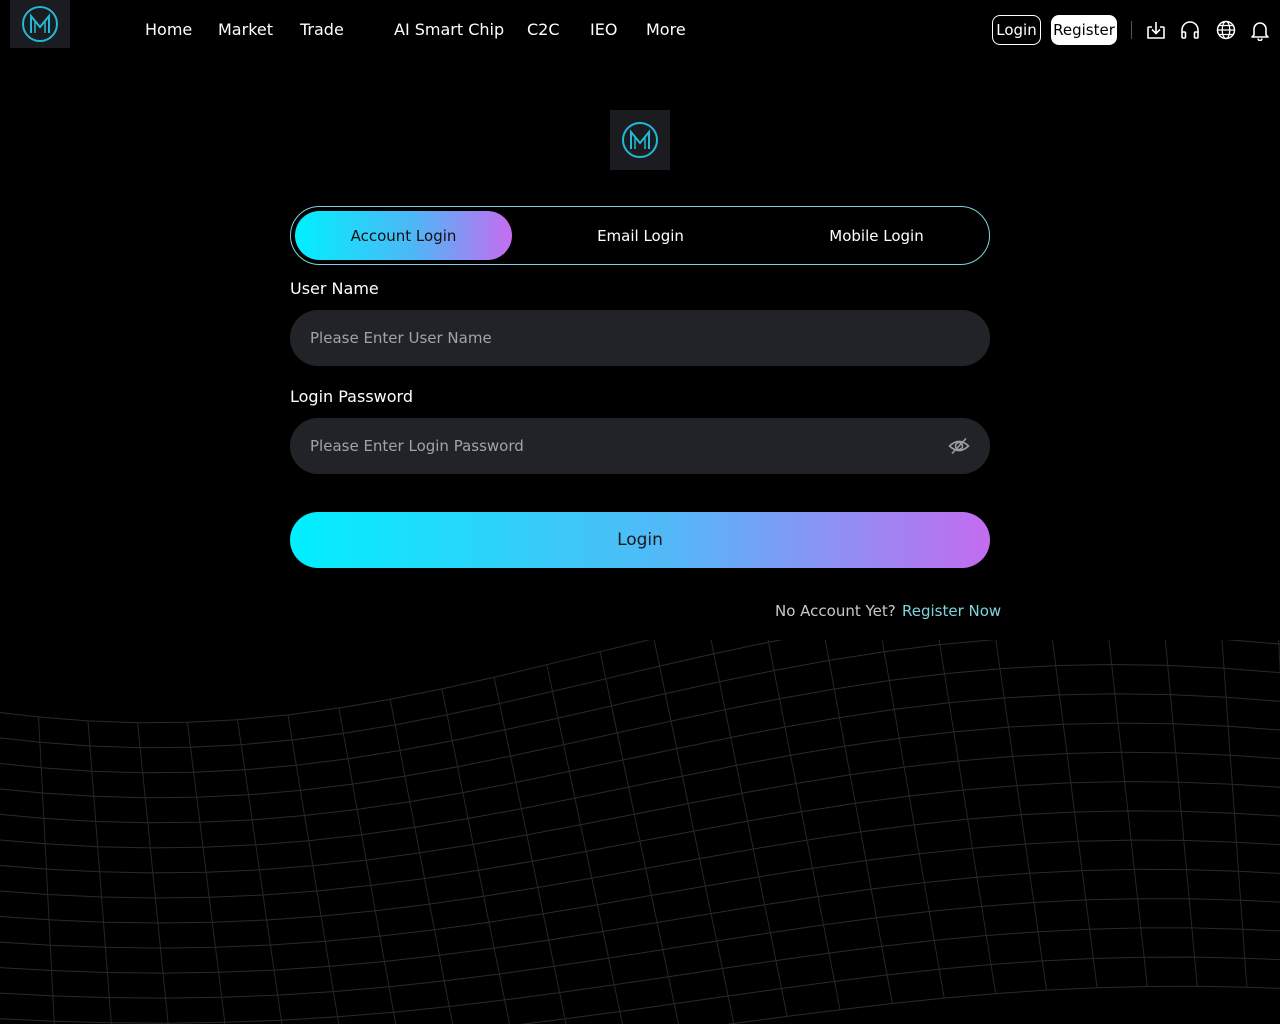 Image resolution: width=1280 pixels, height=1024 pixels. Describe the element at coordinates (322, 30) in the screenshot. I see `nav-trade: Trade` at that location.